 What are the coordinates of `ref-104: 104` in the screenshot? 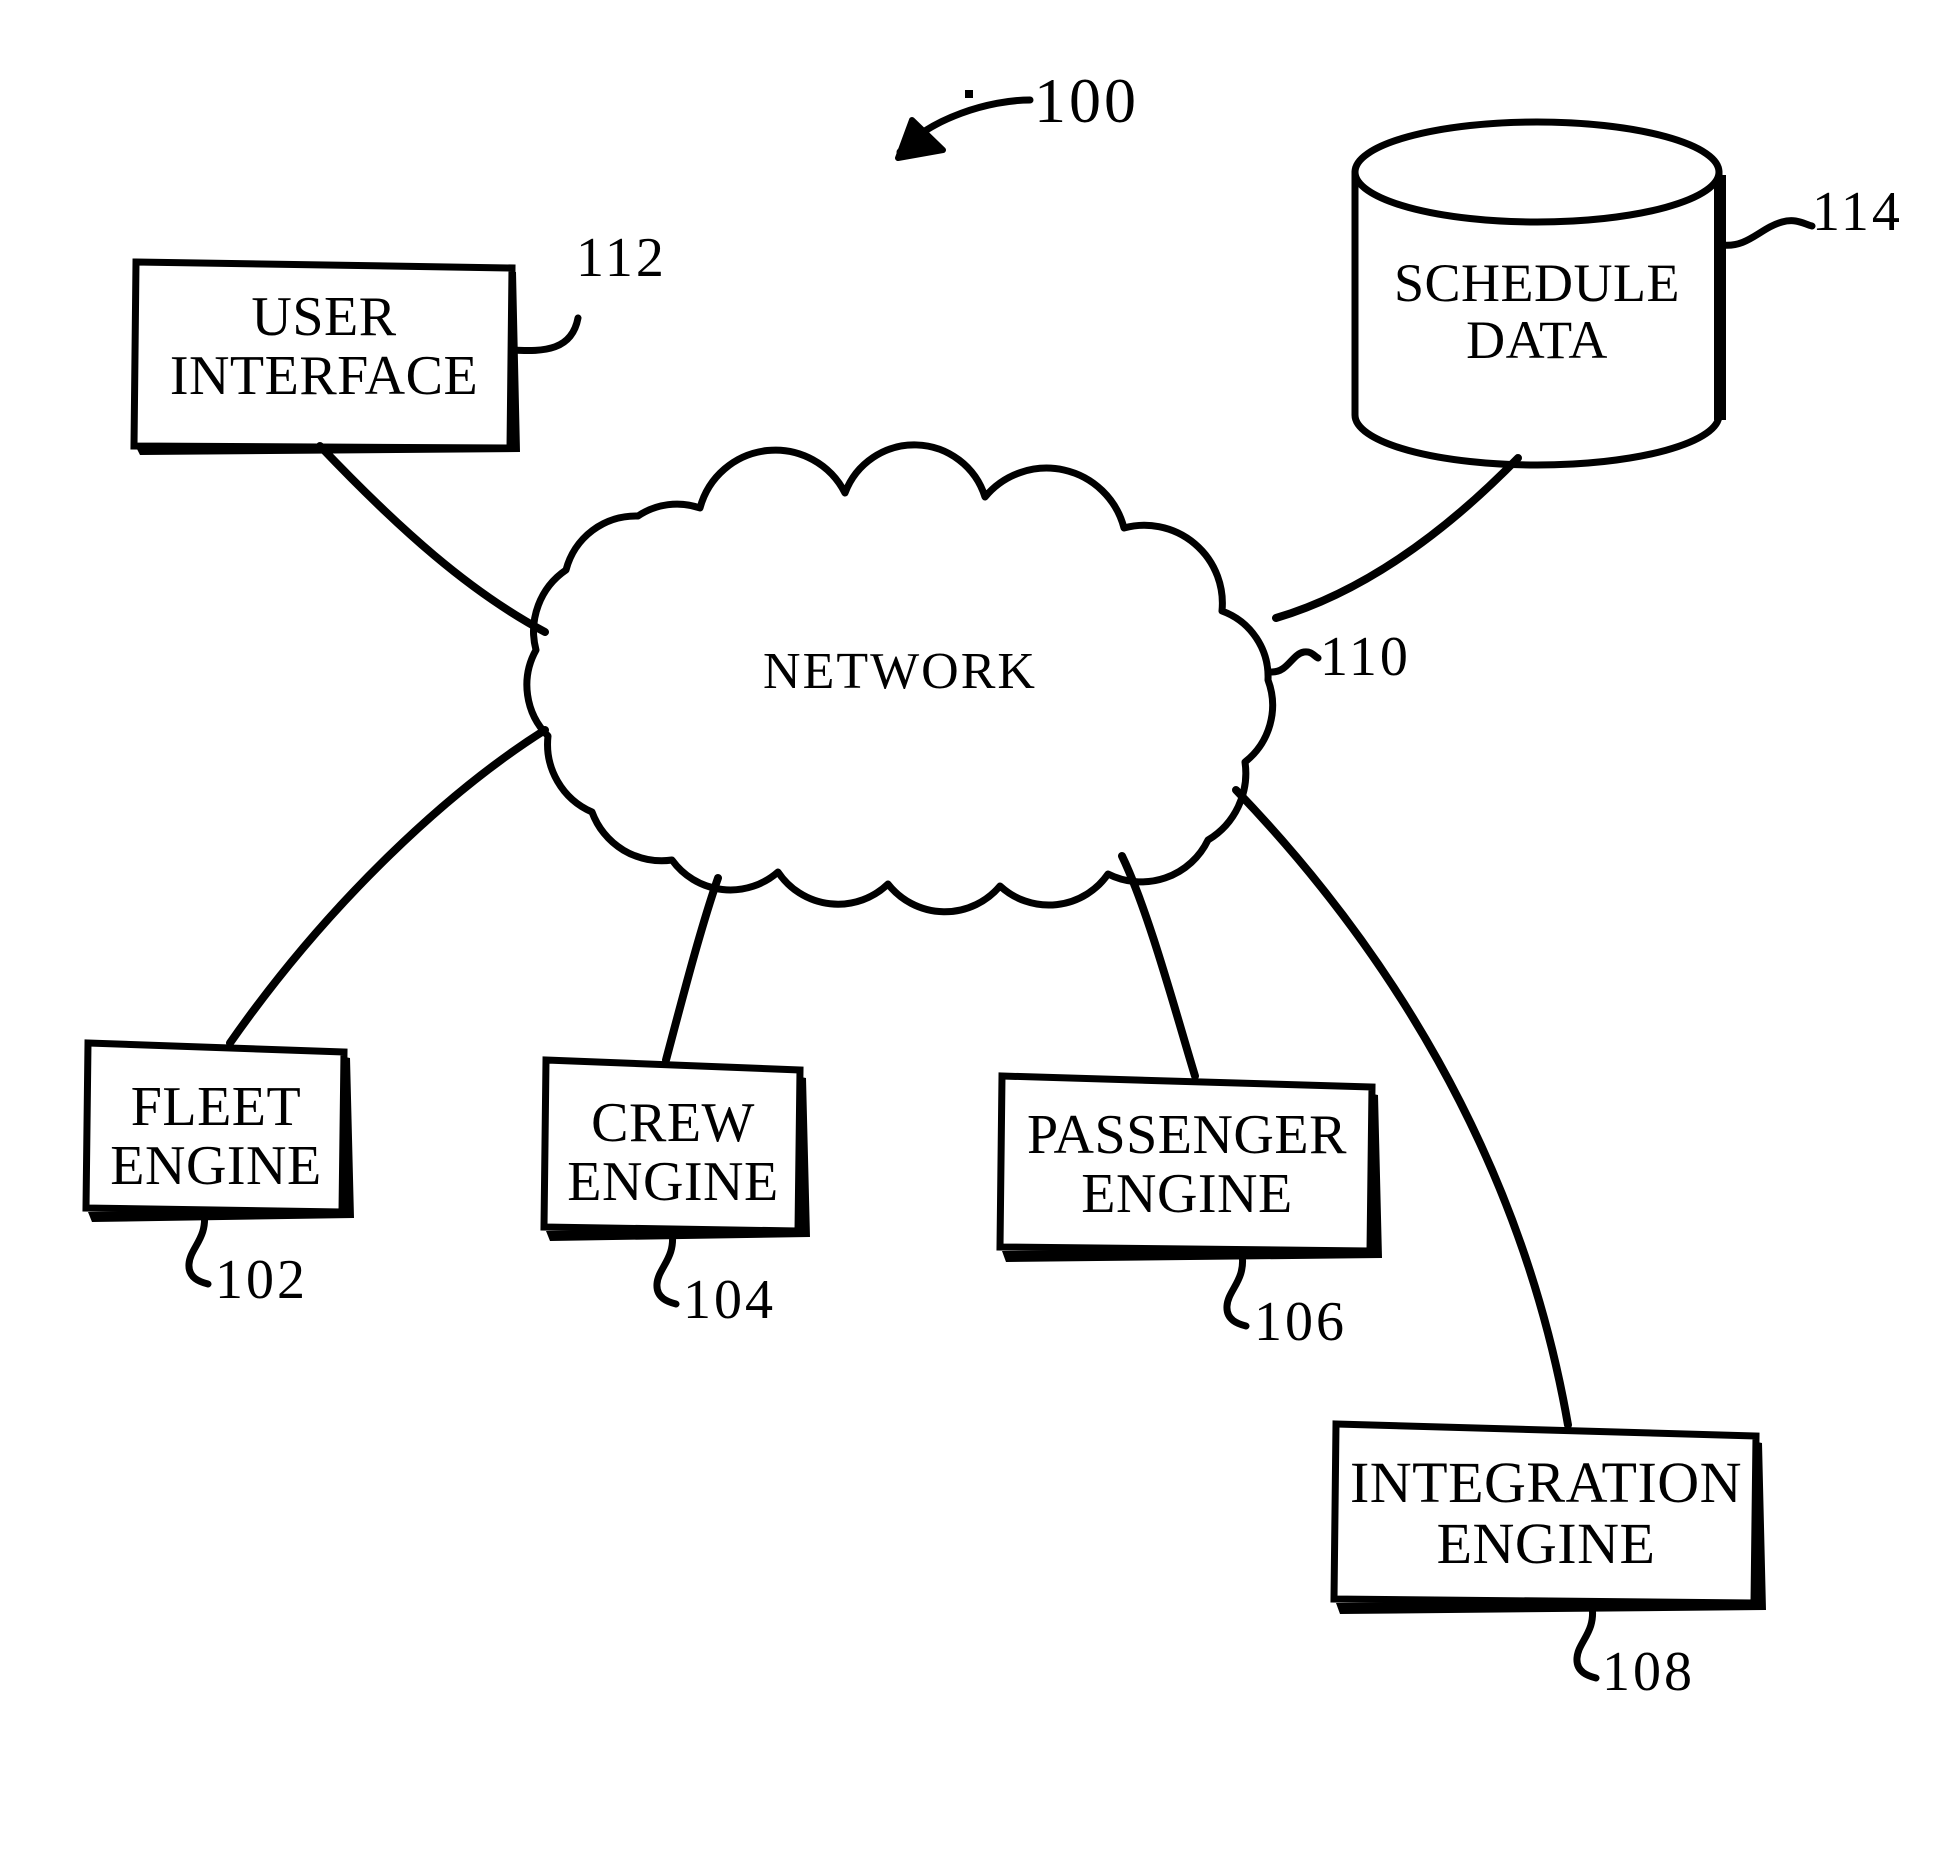 It's located at (729, 1300).